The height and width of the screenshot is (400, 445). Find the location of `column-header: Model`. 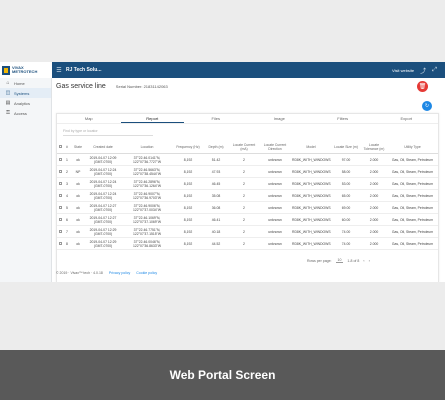

column-header: Model is located at coordinates (311, 147).